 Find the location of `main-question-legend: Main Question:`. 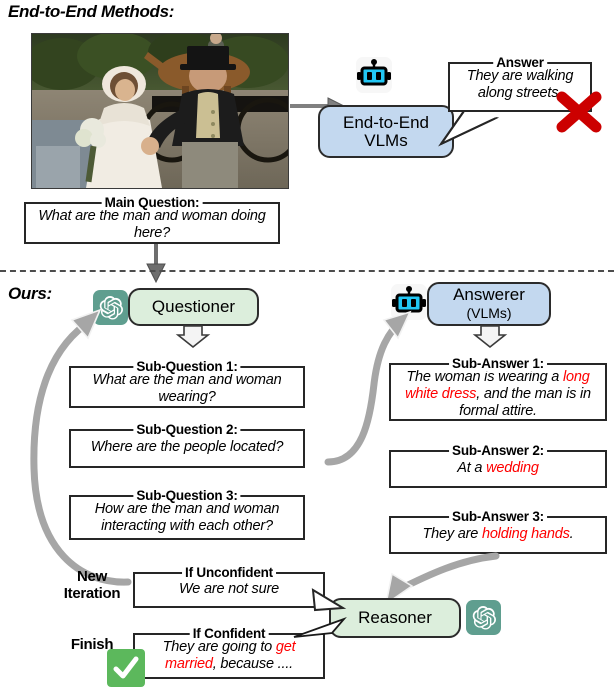

main-question-legend: Main Question: is located at coordinates (152, 202).